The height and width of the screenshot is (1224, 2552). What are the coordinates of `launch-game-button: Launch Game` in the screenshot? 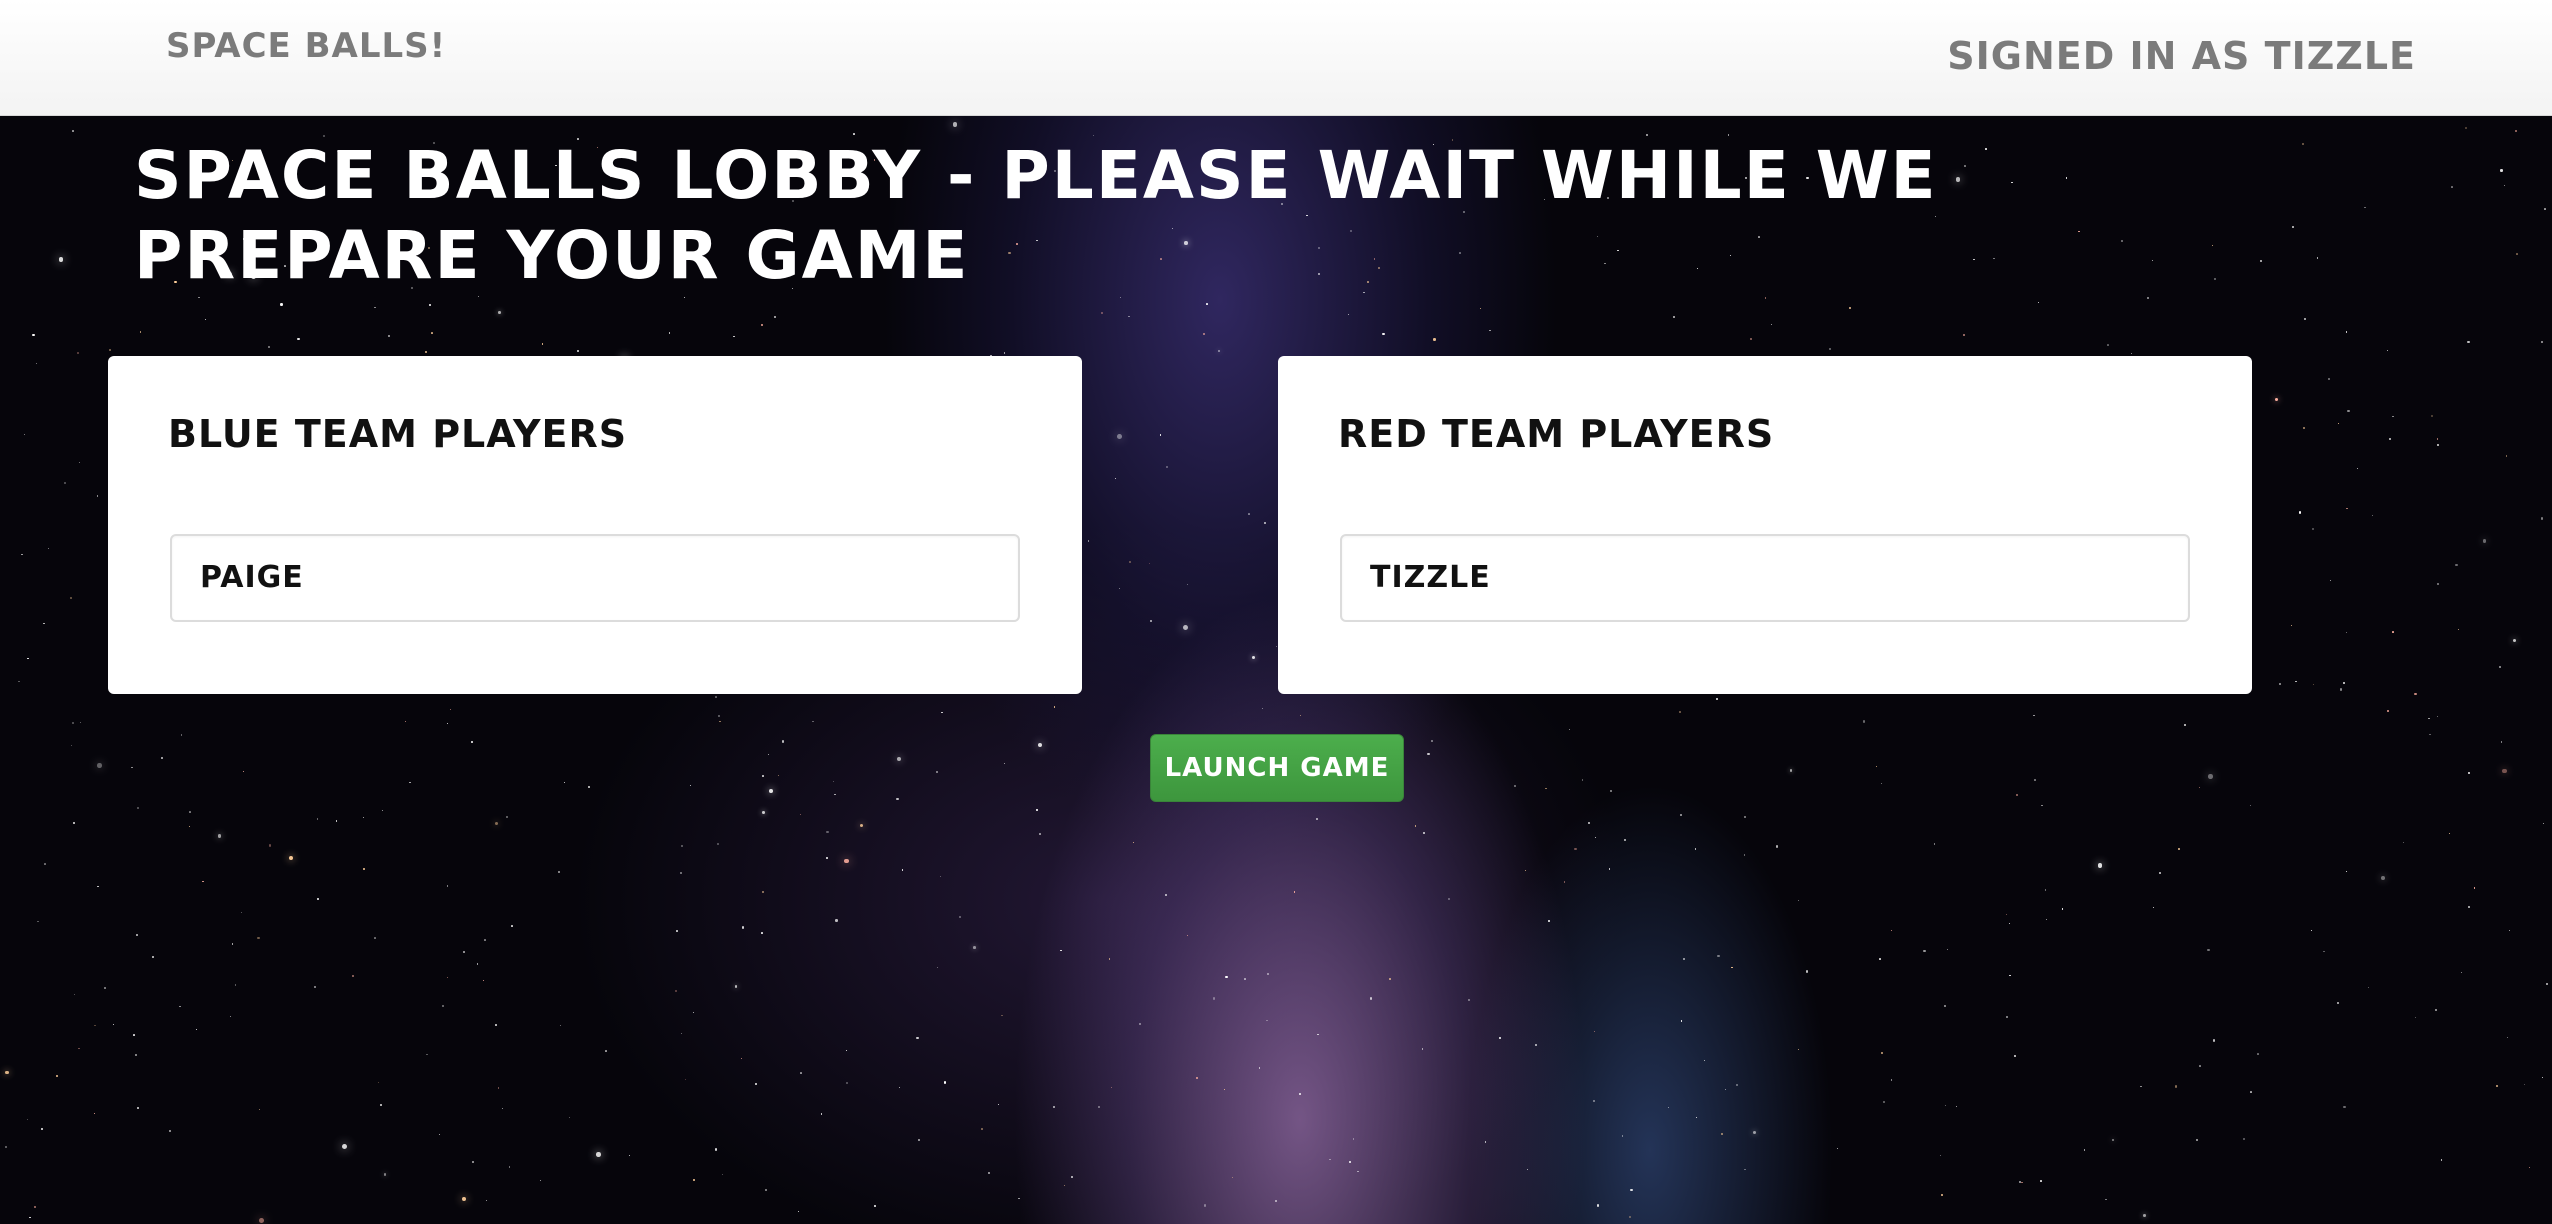 It's located at (1277, 768).